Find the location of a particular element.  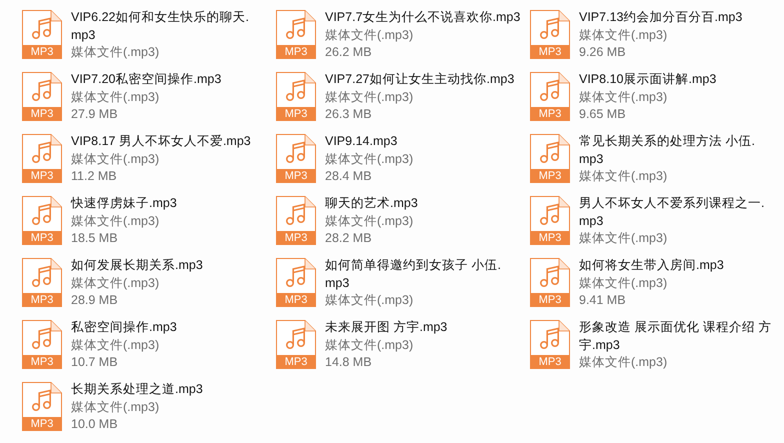

file-name: 私密空间操作.mp3 is located at coordinates (124, 327).